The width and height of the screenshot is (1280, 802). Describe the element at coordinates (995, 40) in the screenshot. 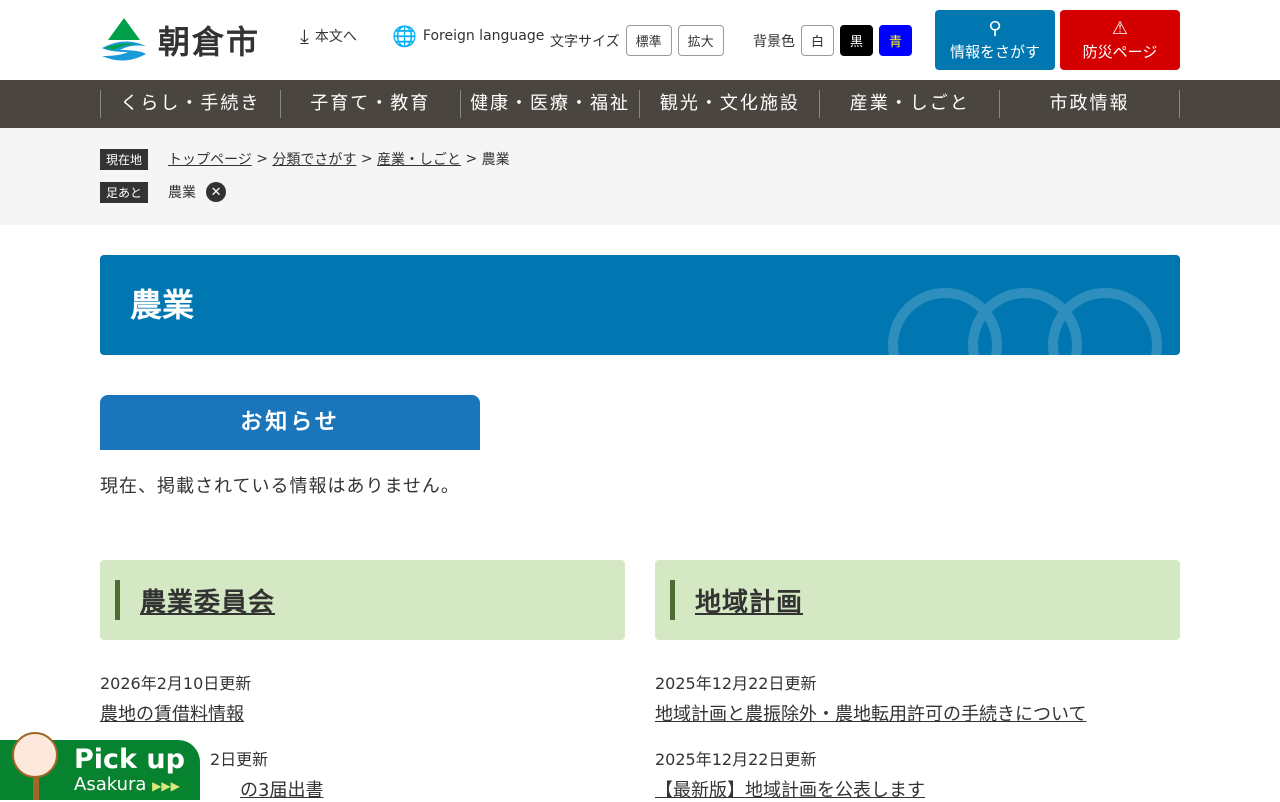

I see `search-info-button: ⚲ 情報をさがす` at that location.